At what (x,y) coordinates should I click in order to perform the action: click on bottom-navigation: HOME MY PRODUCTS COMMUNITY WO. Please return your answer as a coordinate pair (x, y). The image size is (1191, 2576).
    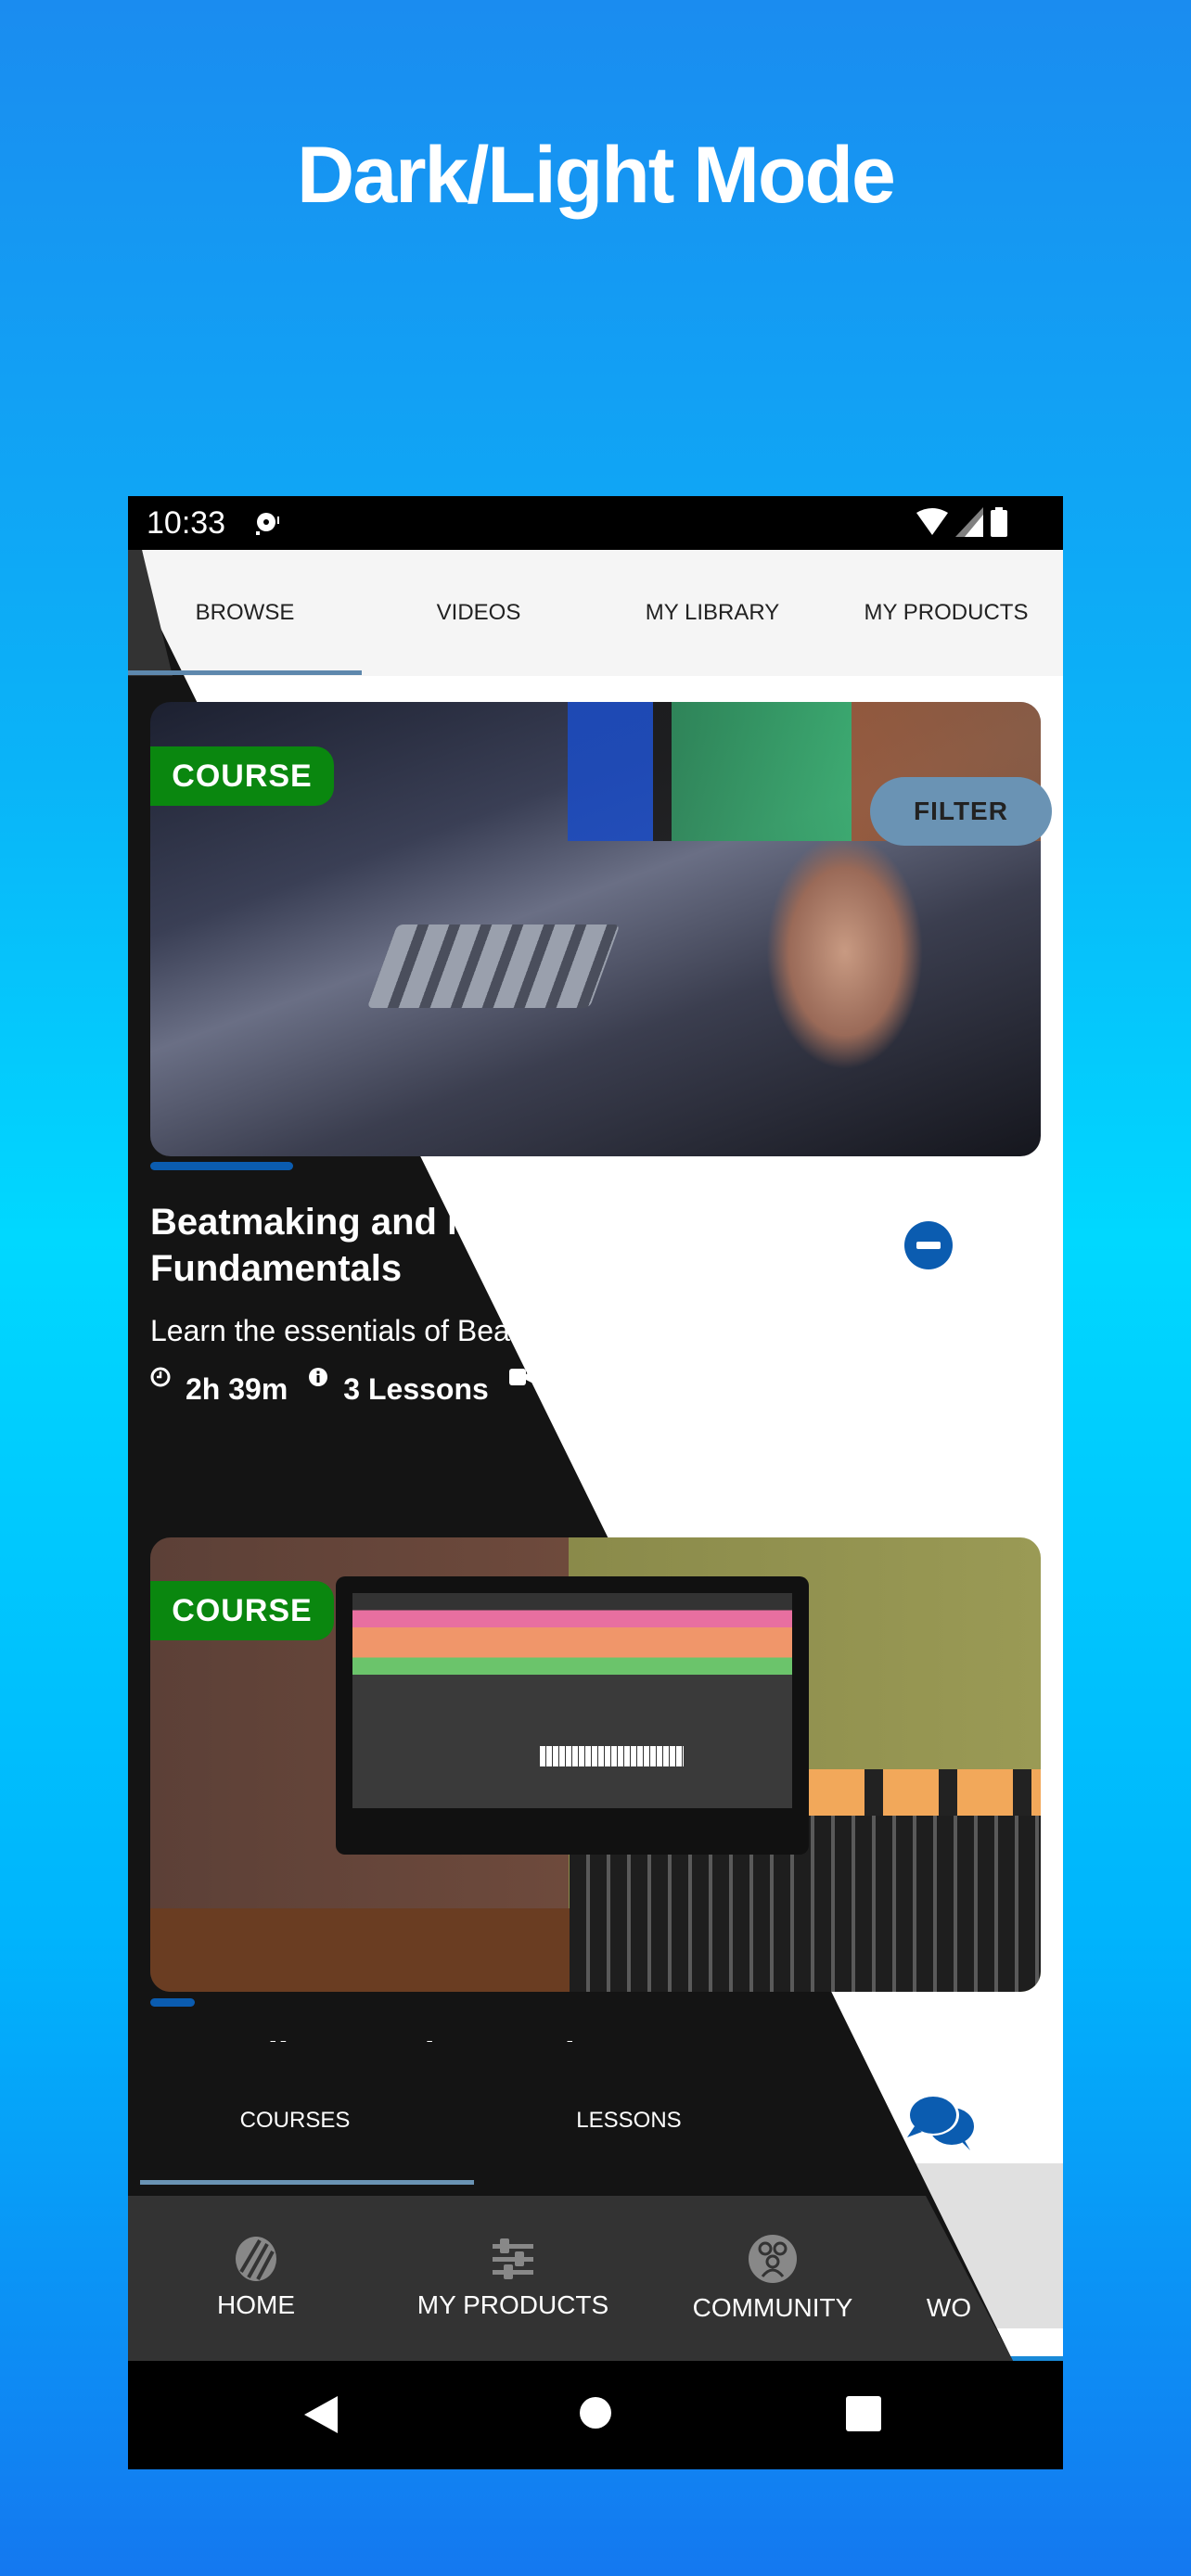
    Looking at the image, I should click on (595, 2278).